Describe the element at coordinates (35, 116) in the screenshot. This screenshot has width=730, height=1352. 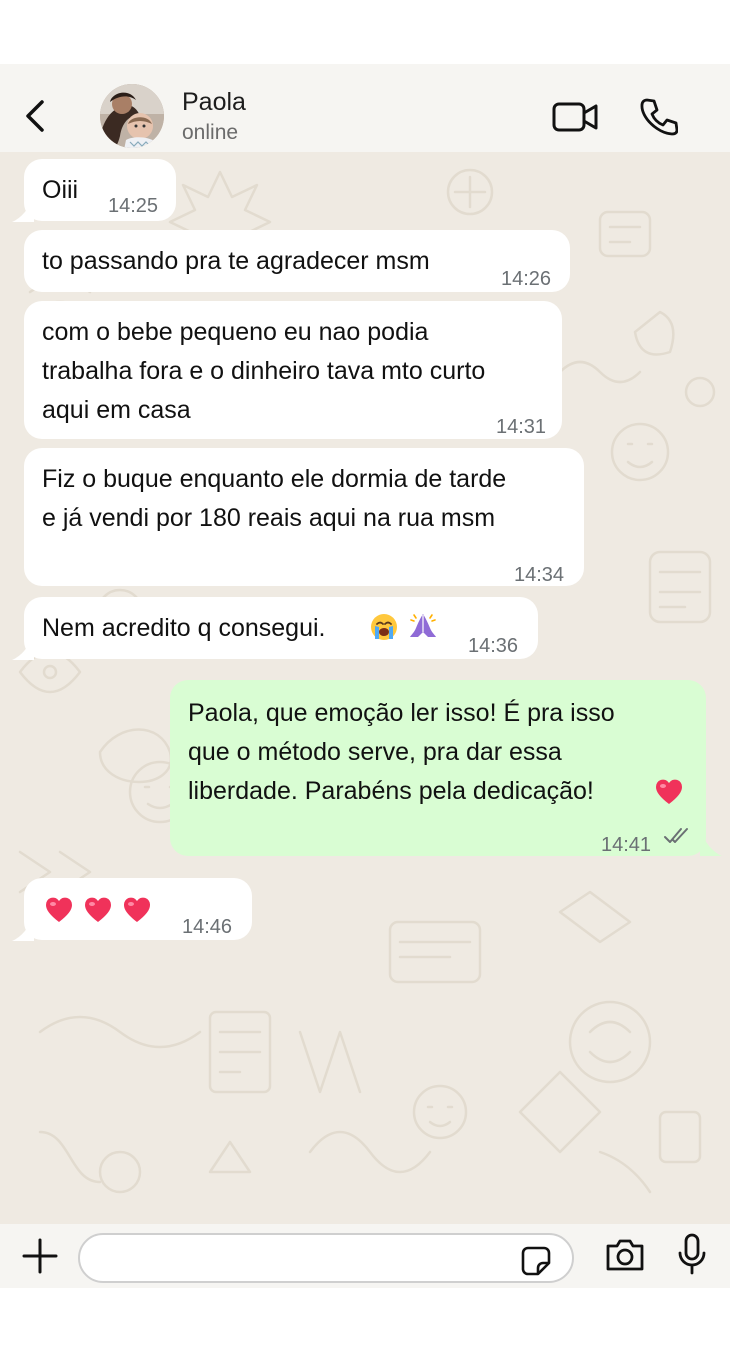
I see `back-arrow-icon` at that location.